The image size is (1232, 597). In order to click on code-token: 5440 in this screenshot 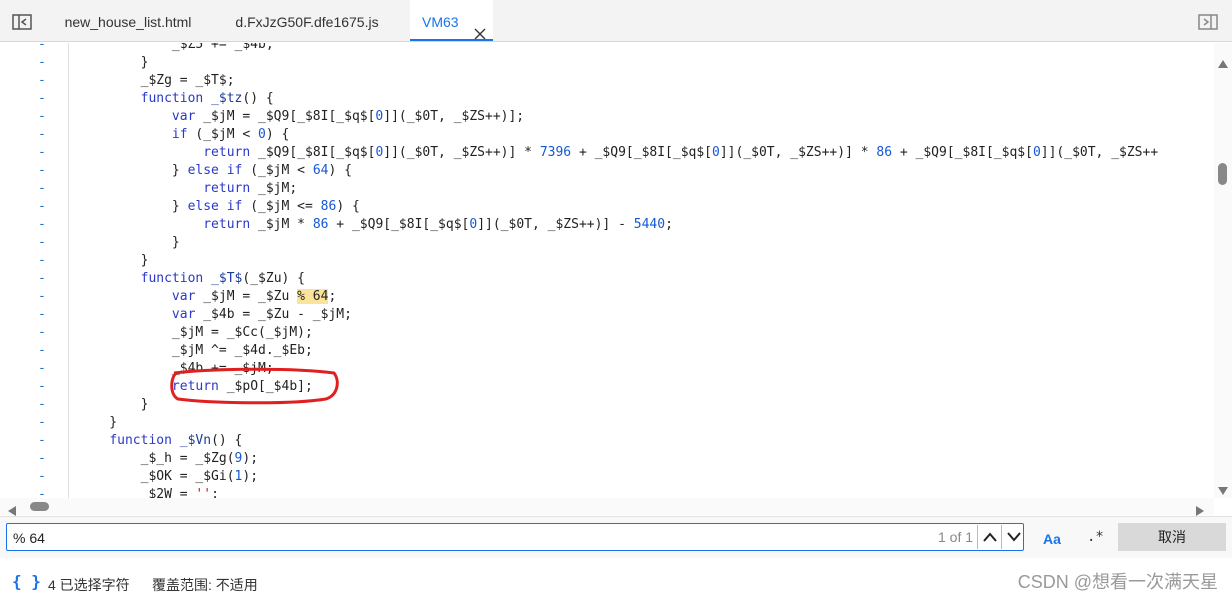, I will do `click(649, 224)`.